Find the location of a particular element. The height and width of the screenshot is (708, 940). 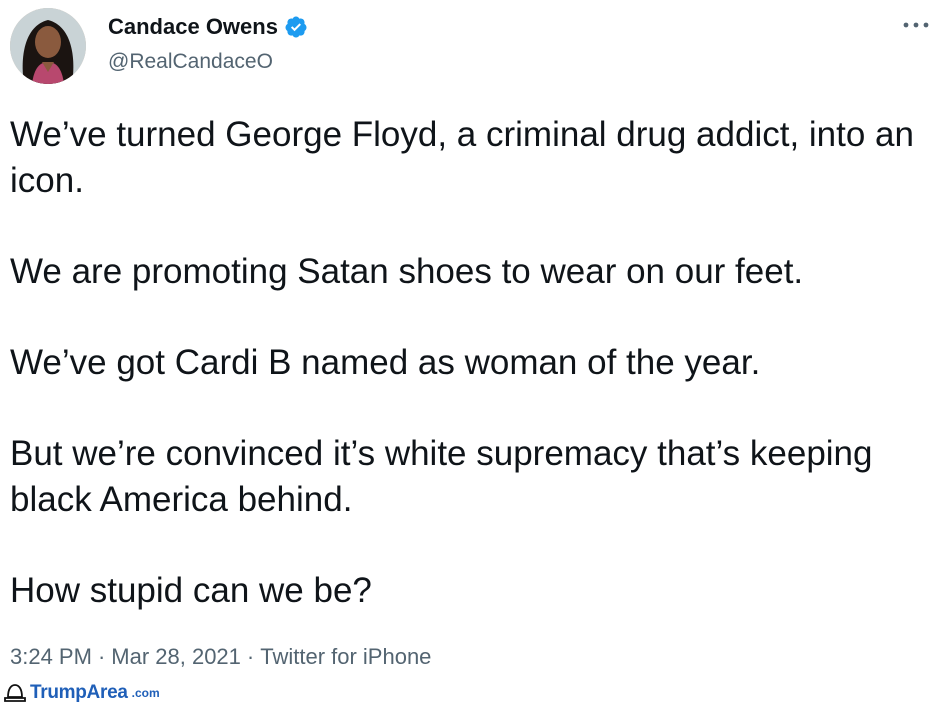

more-horizontal-icon is located at coordinates (916, 25).